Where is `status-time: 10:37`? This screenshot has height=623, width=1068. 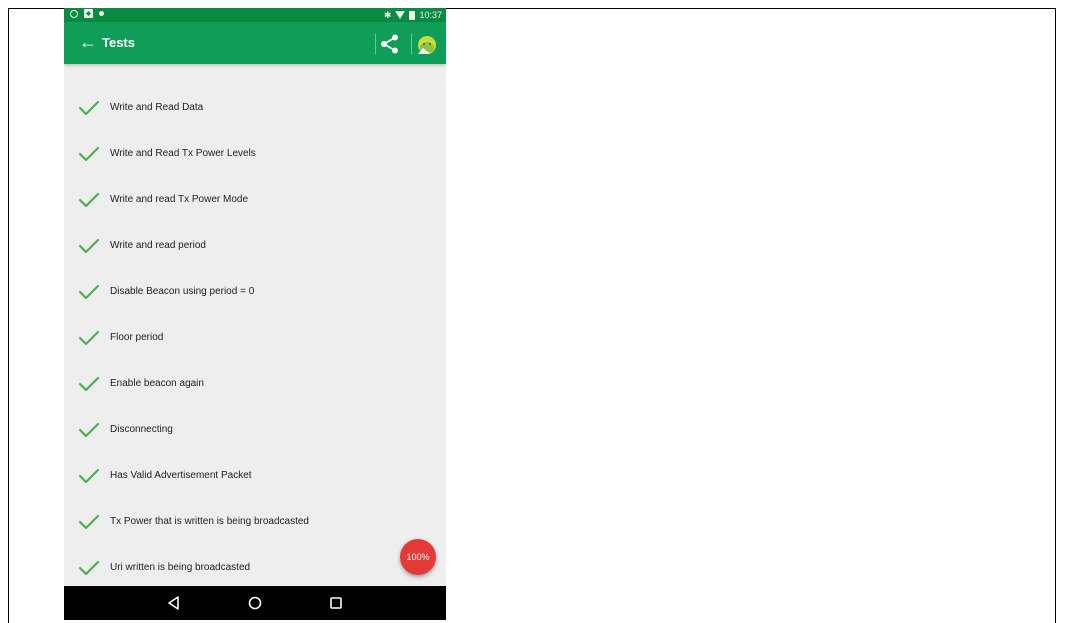
status-time: 10:37 is located at coordinates (430, 15).